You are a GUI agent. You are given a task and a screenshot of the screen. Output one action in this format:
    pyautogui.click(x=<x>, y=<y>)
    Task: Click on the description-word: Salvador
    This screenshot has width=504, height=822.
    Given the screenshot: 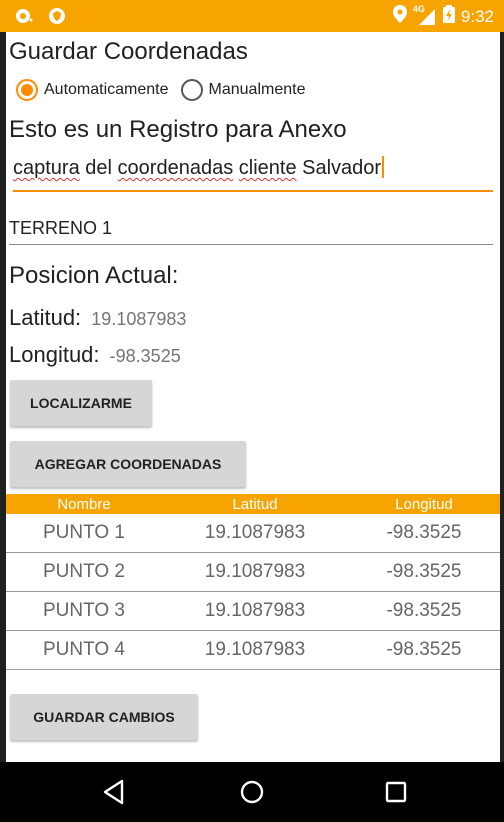 What is the action you would take?
    pyautogui.click(x=342, y=168)
    